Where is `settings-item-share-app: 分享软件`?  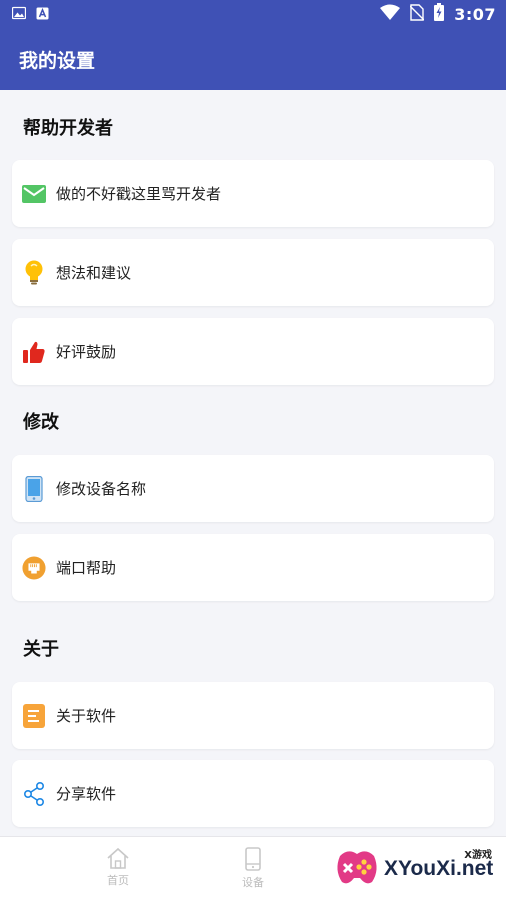 settings-item-share-app: 分享软件 is located at coordinates (253, 793).